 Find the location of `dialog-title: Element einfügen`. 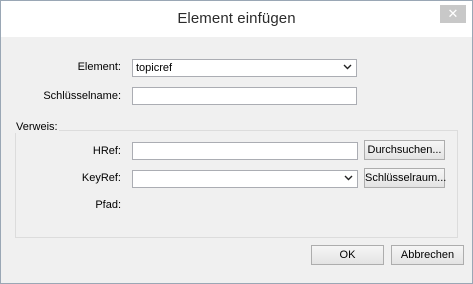

dialog-title: Element einfügen is located at coordinates (236, 18).